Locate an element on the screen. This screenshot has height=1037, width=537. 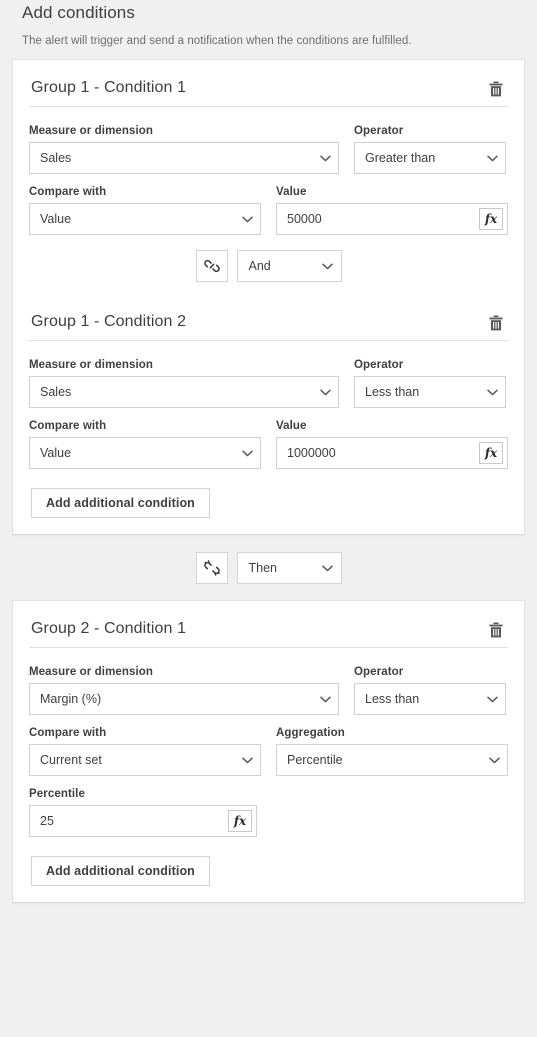
value-input: 1000000 fx is located at coordinates (392, 453).